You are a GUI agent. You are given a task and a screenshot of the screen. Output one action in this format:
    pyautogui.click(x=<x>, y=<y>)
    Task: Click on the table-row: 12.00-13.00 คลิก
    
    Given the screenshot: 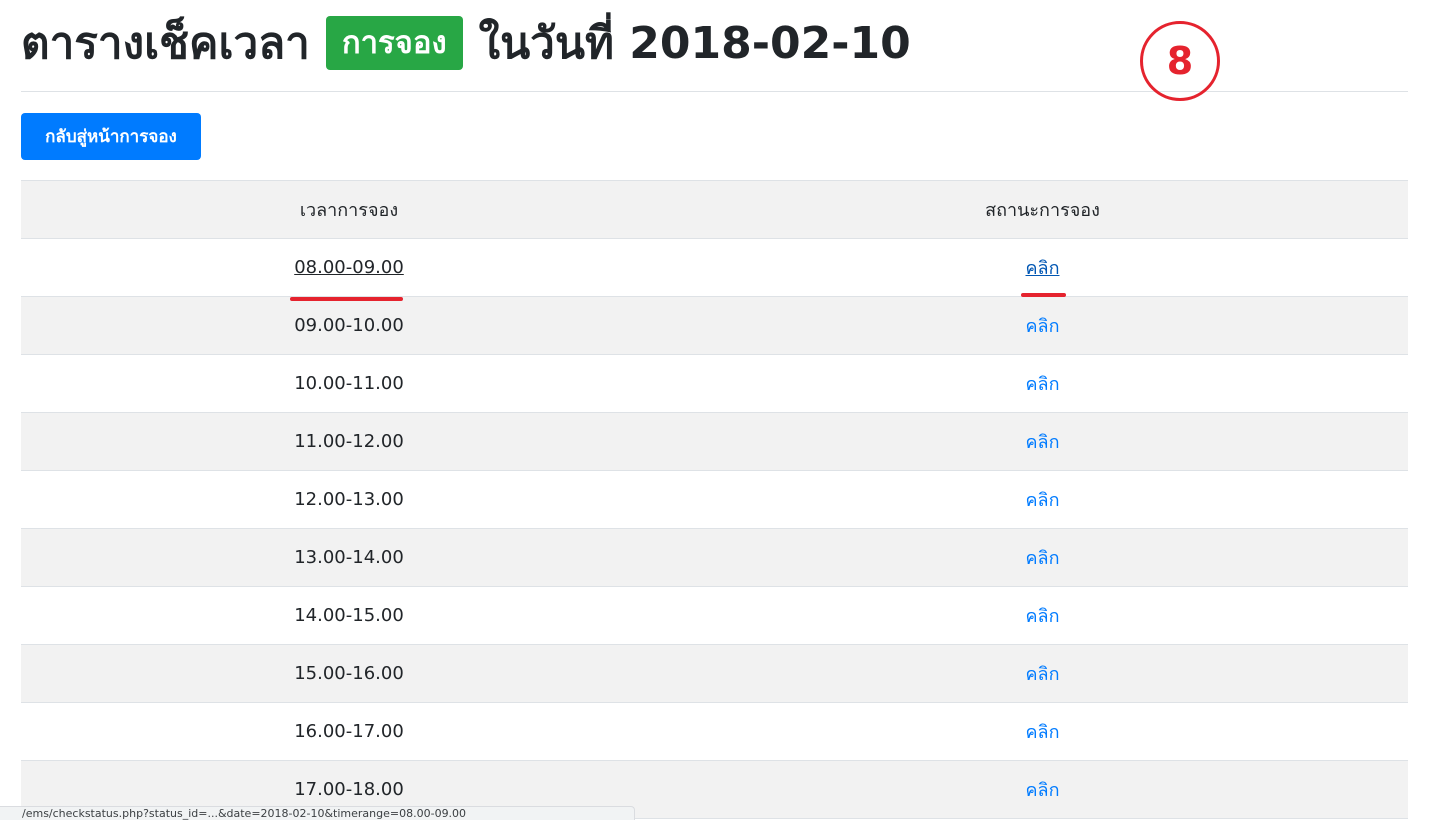 What is the action you would take?
    pyautogui.click(x=714, y=500)
    